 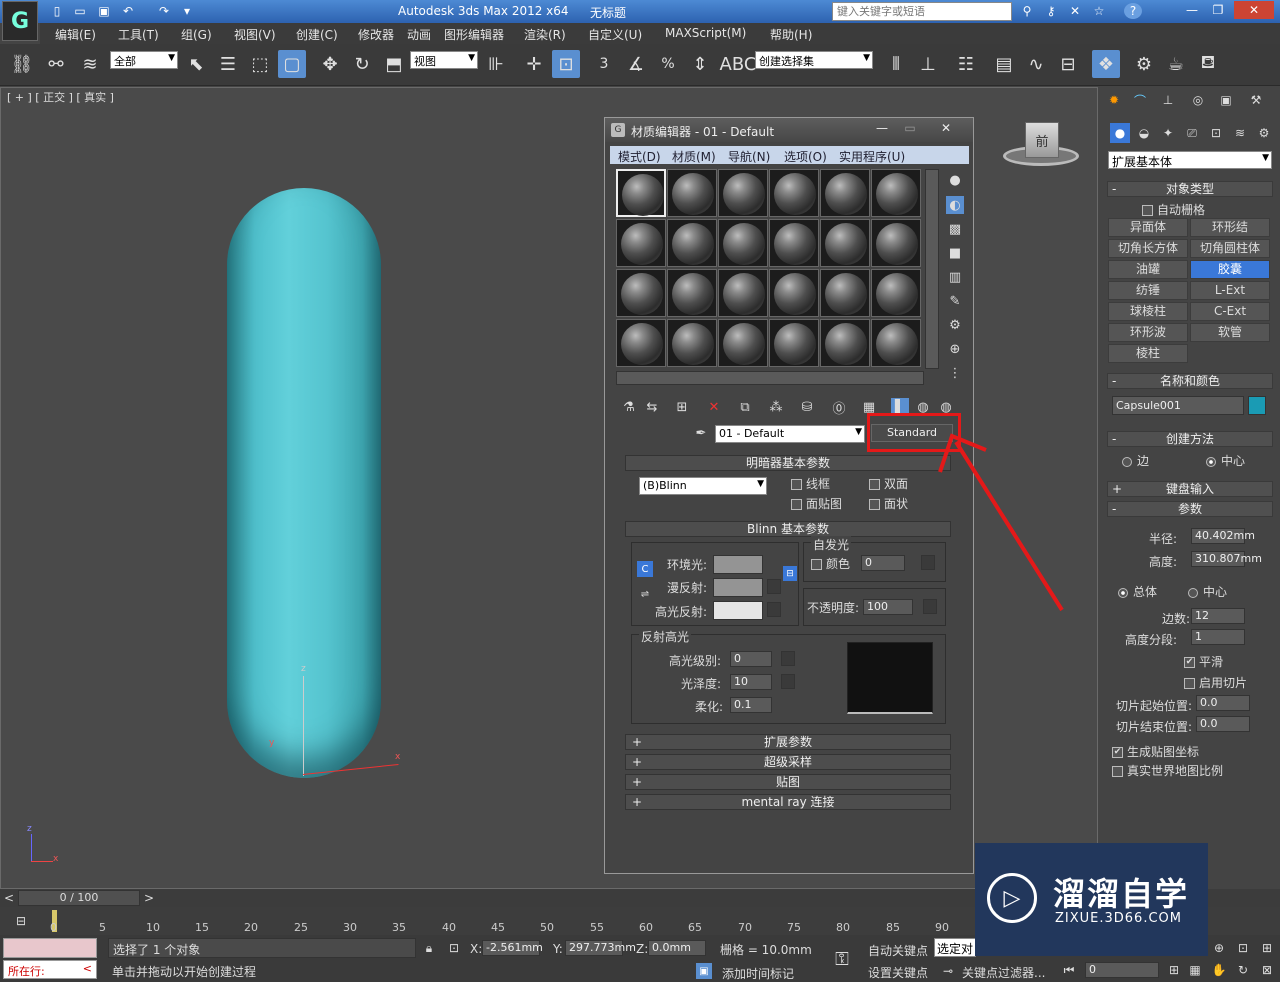 What do you see at coordinates (1243, 948) in the screenshot?
I see `zoom-extents-icon: ⊡` at bounding box center [1243, 948].